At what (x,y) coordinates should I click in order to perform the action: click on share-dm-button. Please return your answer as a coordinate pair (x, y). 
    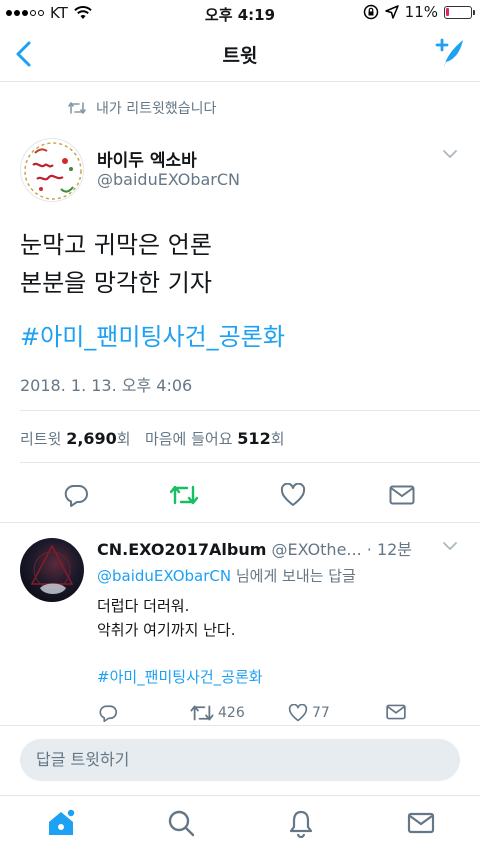
    Looking at the image, I should click on (402, 495).